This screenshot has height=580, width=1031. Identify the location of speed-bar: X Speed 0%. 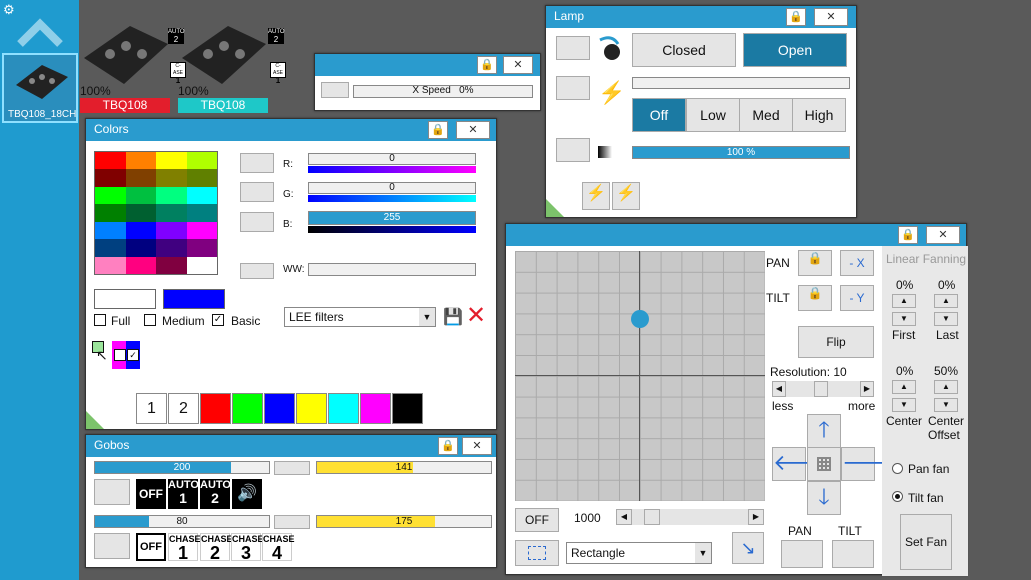
(443, 91).